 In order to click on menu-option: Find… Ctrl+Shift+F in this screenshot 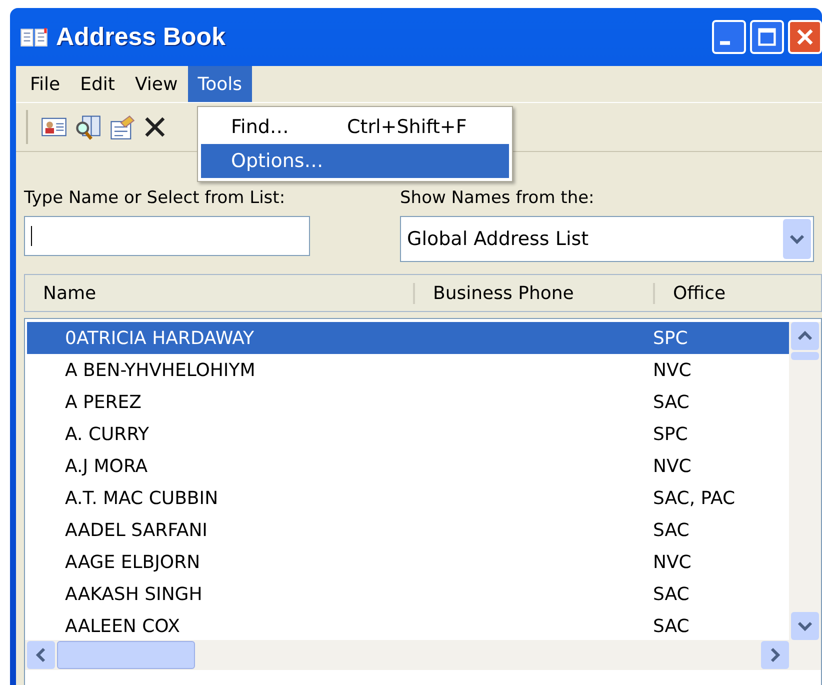, I will do `click(355, 127)`.